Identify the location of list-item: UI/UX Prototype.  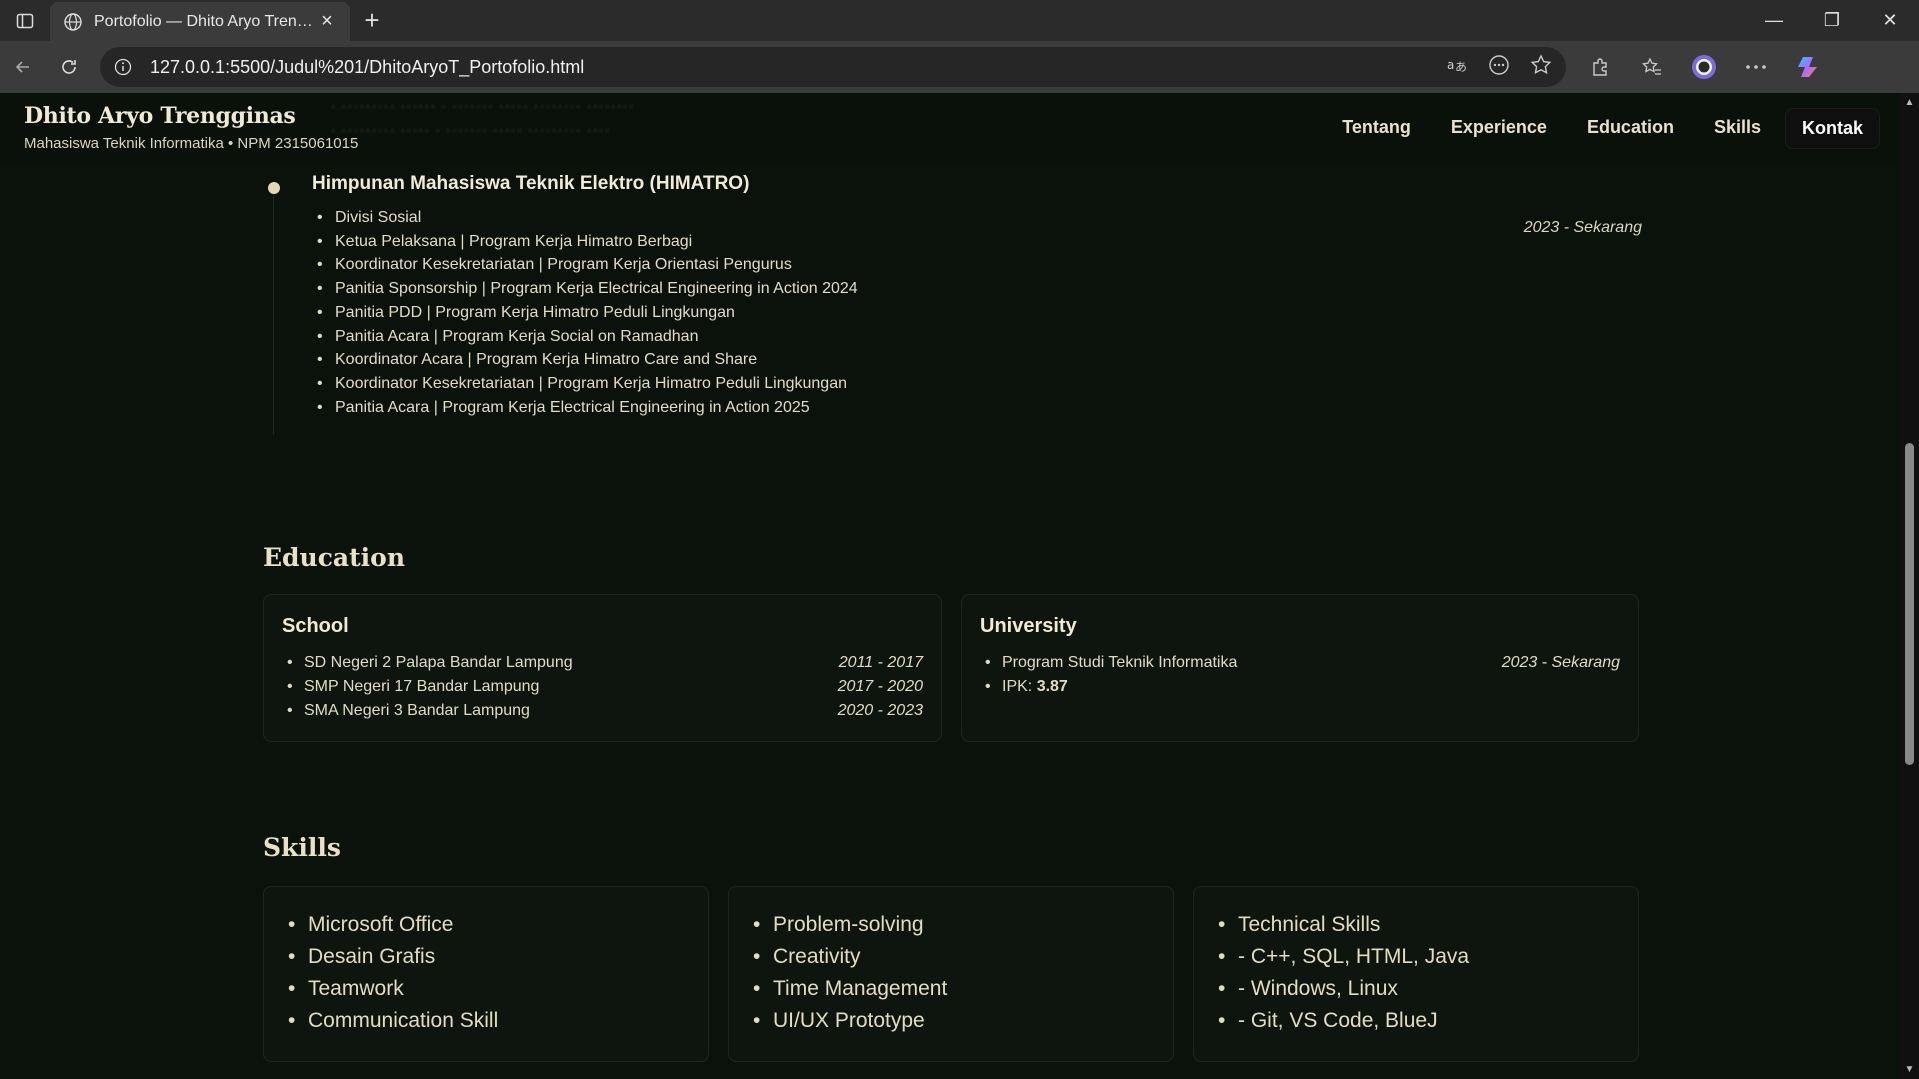
(850, 1021).